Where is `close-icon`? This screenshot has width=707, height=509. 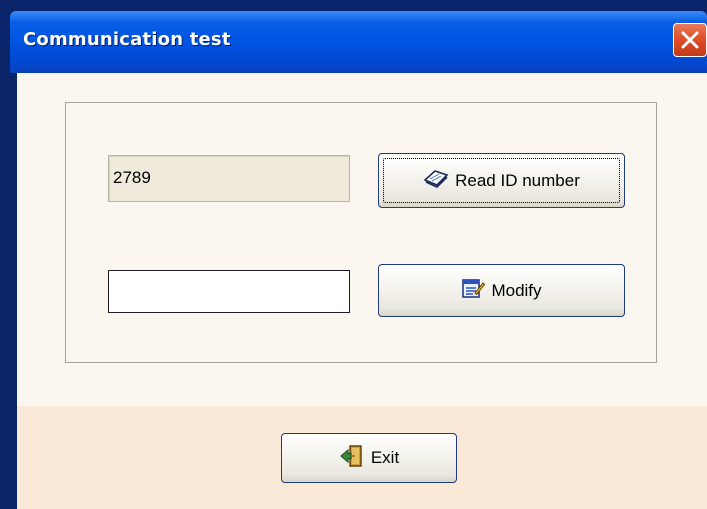 close-icon is located at coordinates (690, 40).